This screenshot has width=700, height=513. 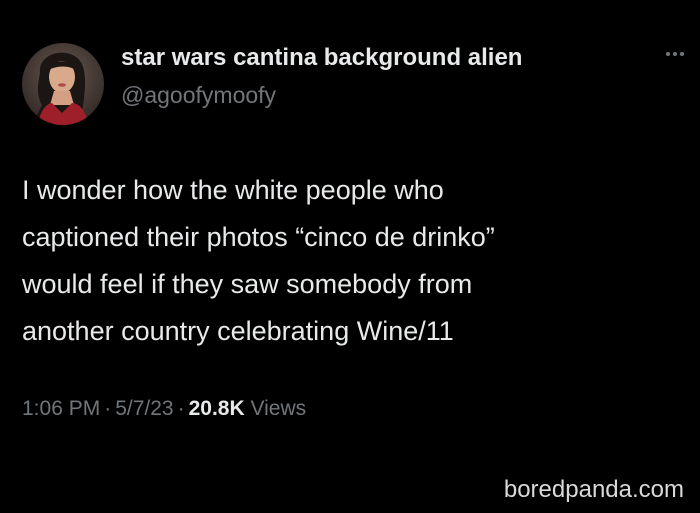 What do you see at coordinates (278, 408) in the screenshot?
I see `views-label: Views` at bounding box center [278, 408].